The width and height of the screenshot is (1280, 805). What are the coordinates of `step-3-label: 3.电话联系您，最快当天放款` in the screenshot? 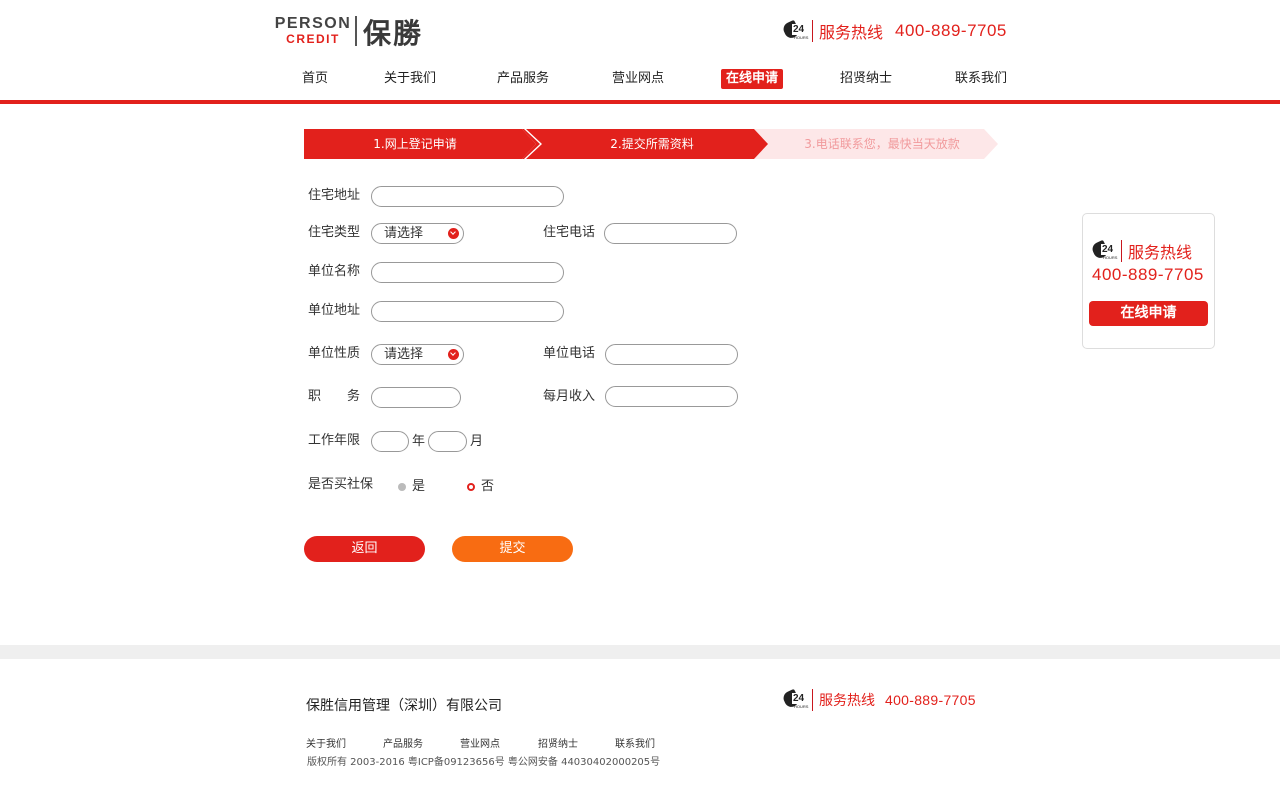 It's located at (882, 144).